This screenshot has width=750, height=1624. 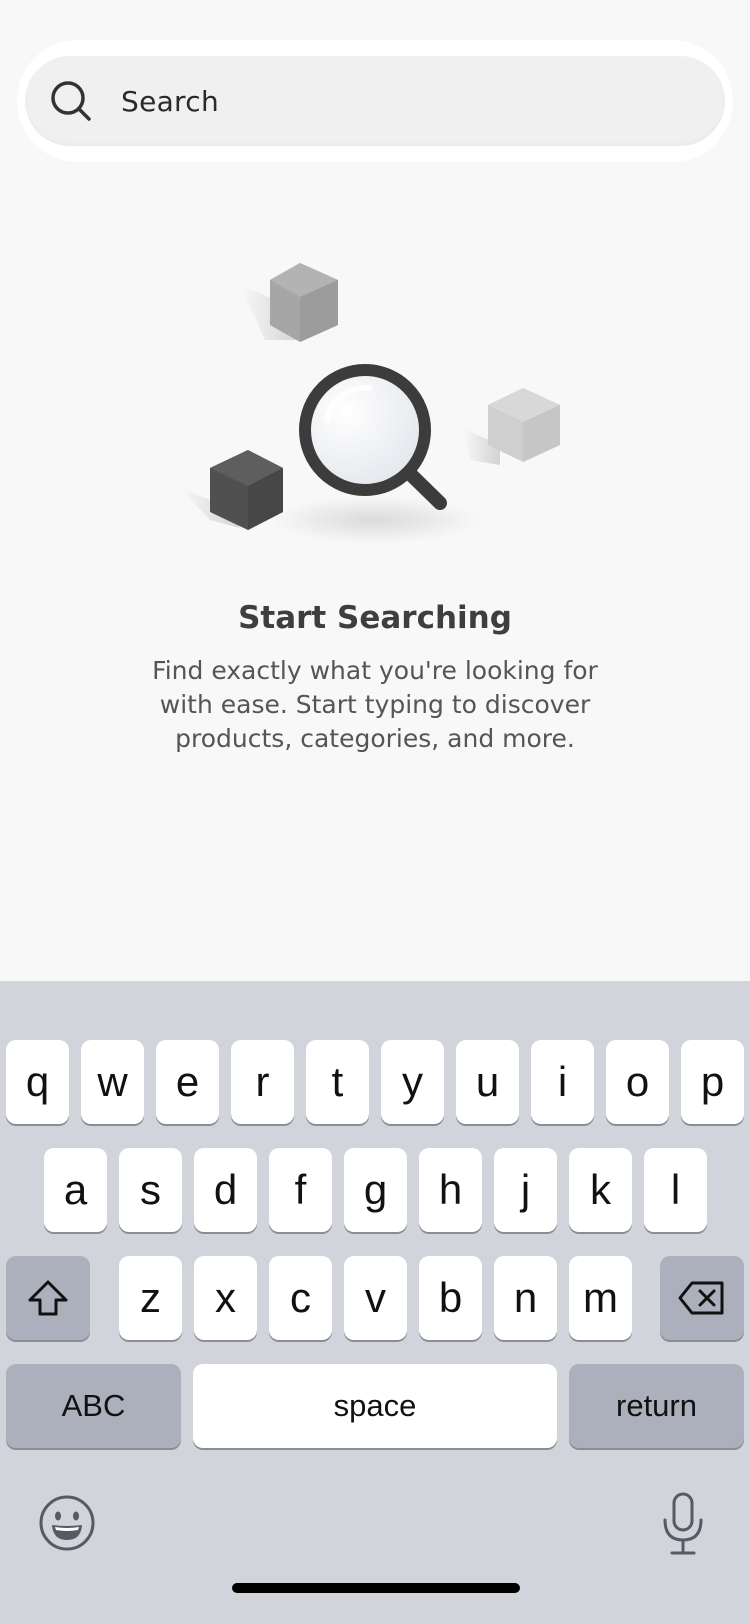 What do you see at coordinates (525, 1190) in the screenshot?
I see `key-j: j` at bounding box center [525, 1190].